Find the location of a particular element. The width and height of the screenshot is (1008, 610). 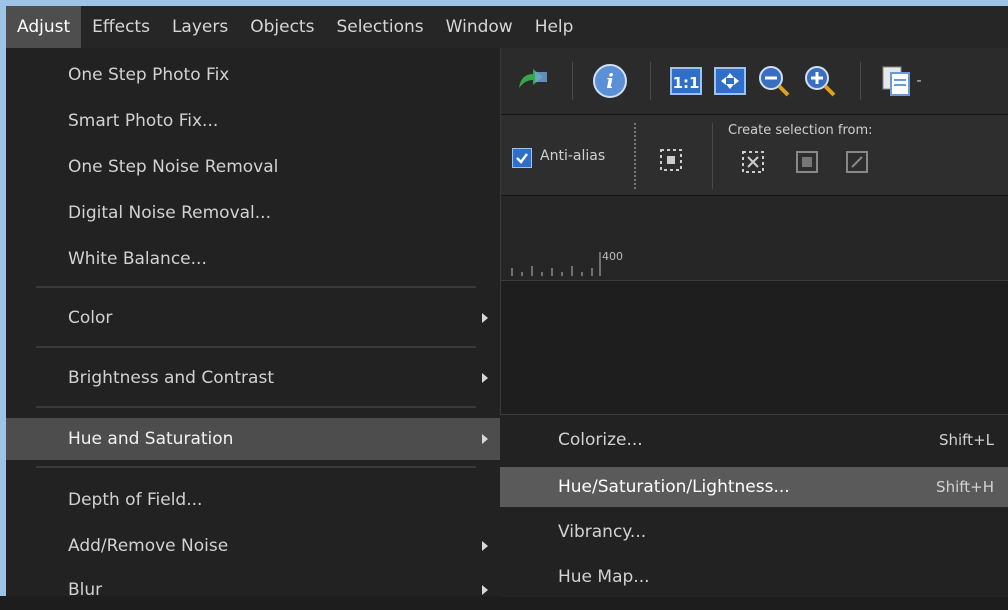

menu-selections: Selections is located at coordinates (379, 27).